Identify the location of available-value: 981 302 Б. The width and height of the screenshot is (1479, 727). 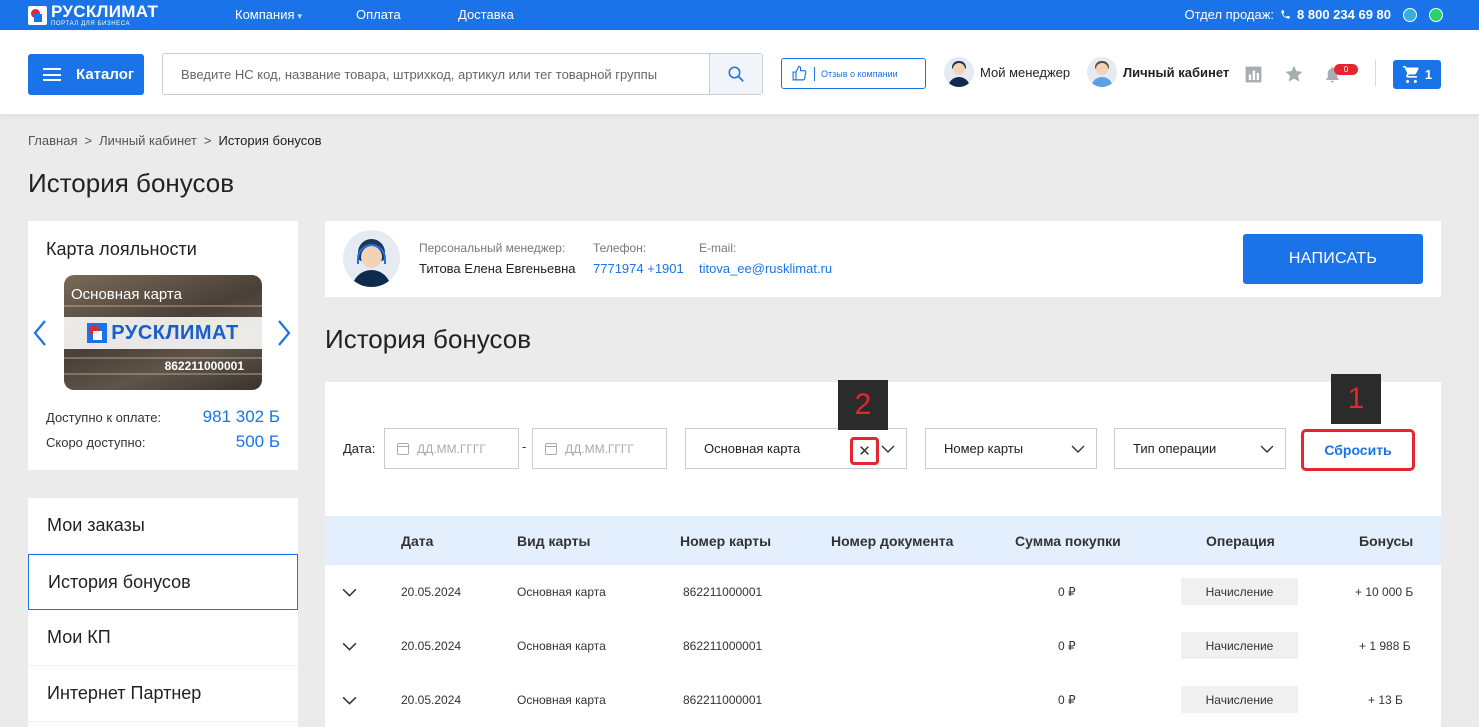
(241, 416).